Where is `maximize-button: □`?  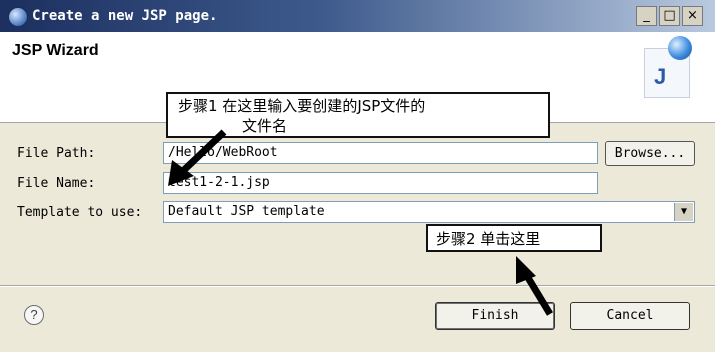 maximize-button: □ is located at coordinates (669, 16).